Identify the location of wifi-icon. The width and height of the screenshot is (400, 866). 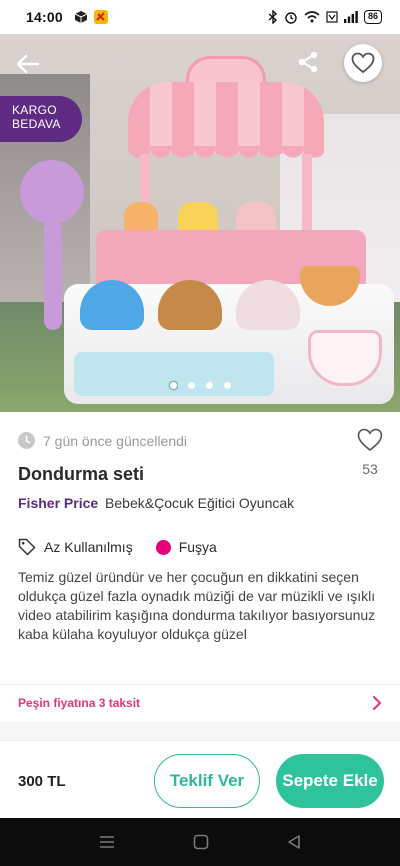
(312, 17).